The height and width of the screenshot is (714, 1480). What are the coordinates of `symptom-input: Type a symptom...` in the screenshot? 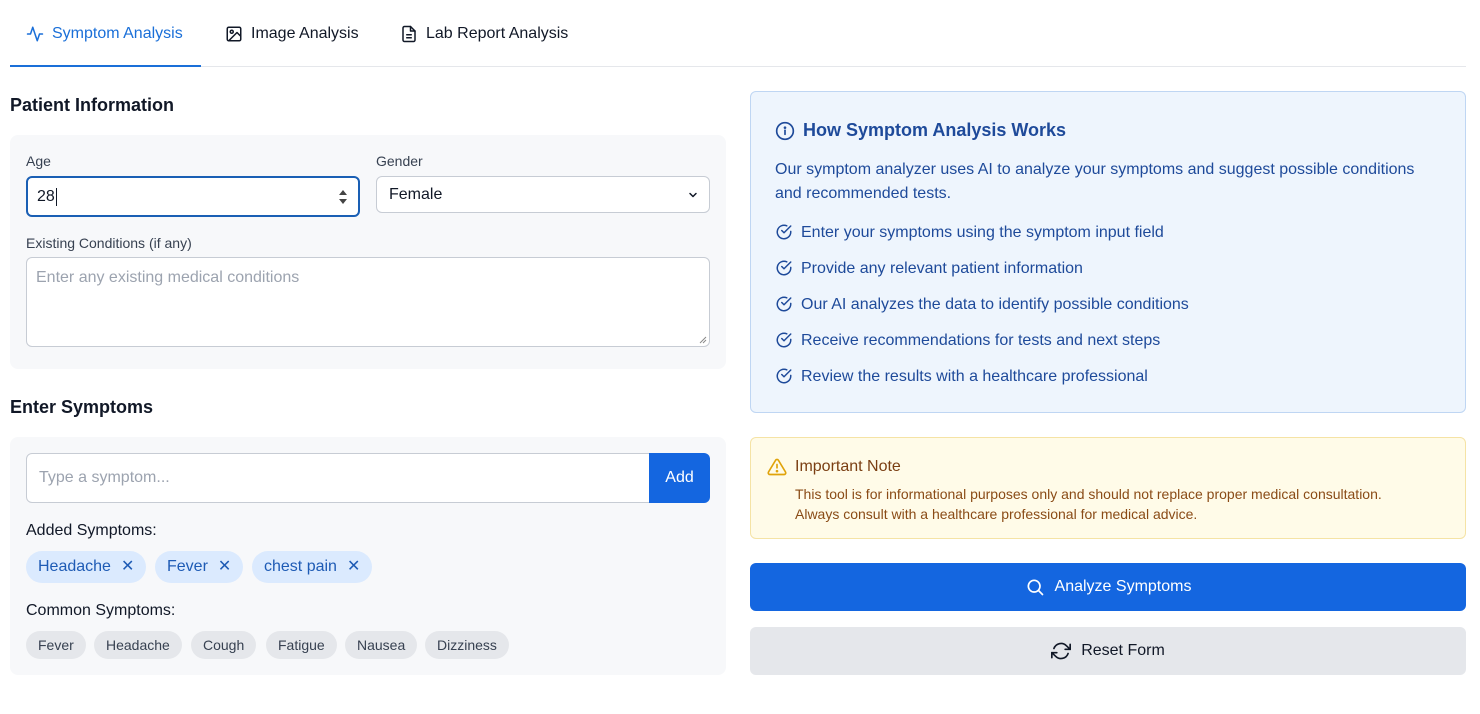 It's located at (338, 478).